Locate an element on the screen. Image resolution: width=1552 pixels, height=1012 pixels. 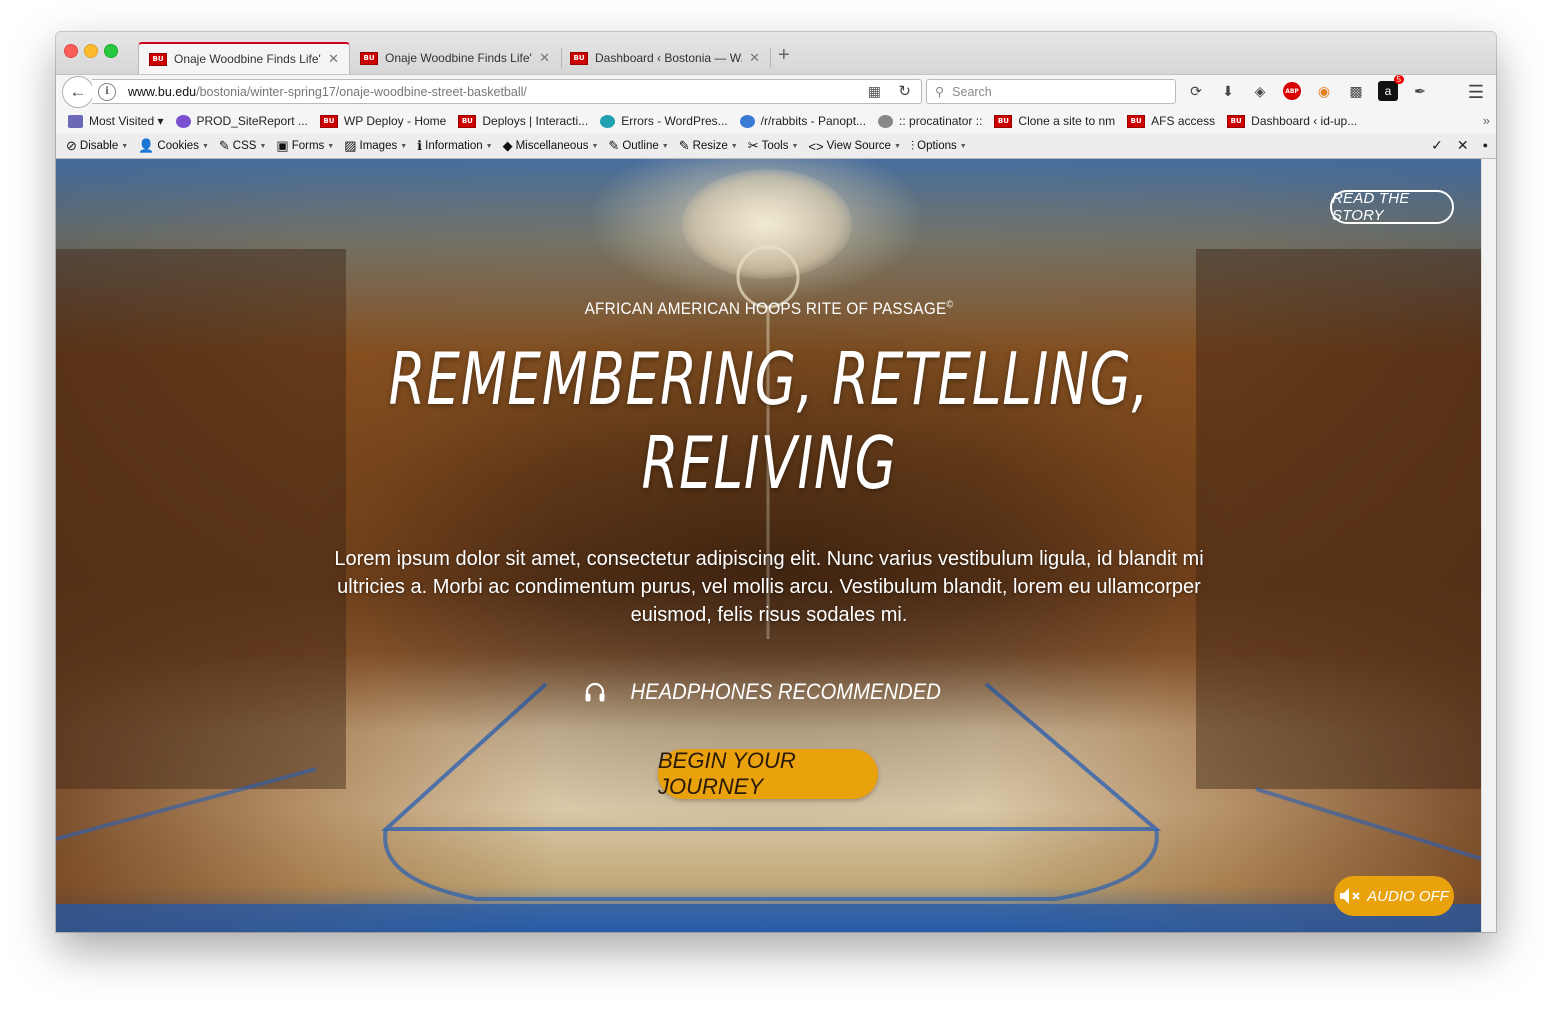
audio-toggle-label: AUDIO OFF is located at coordinates (1408, 896).